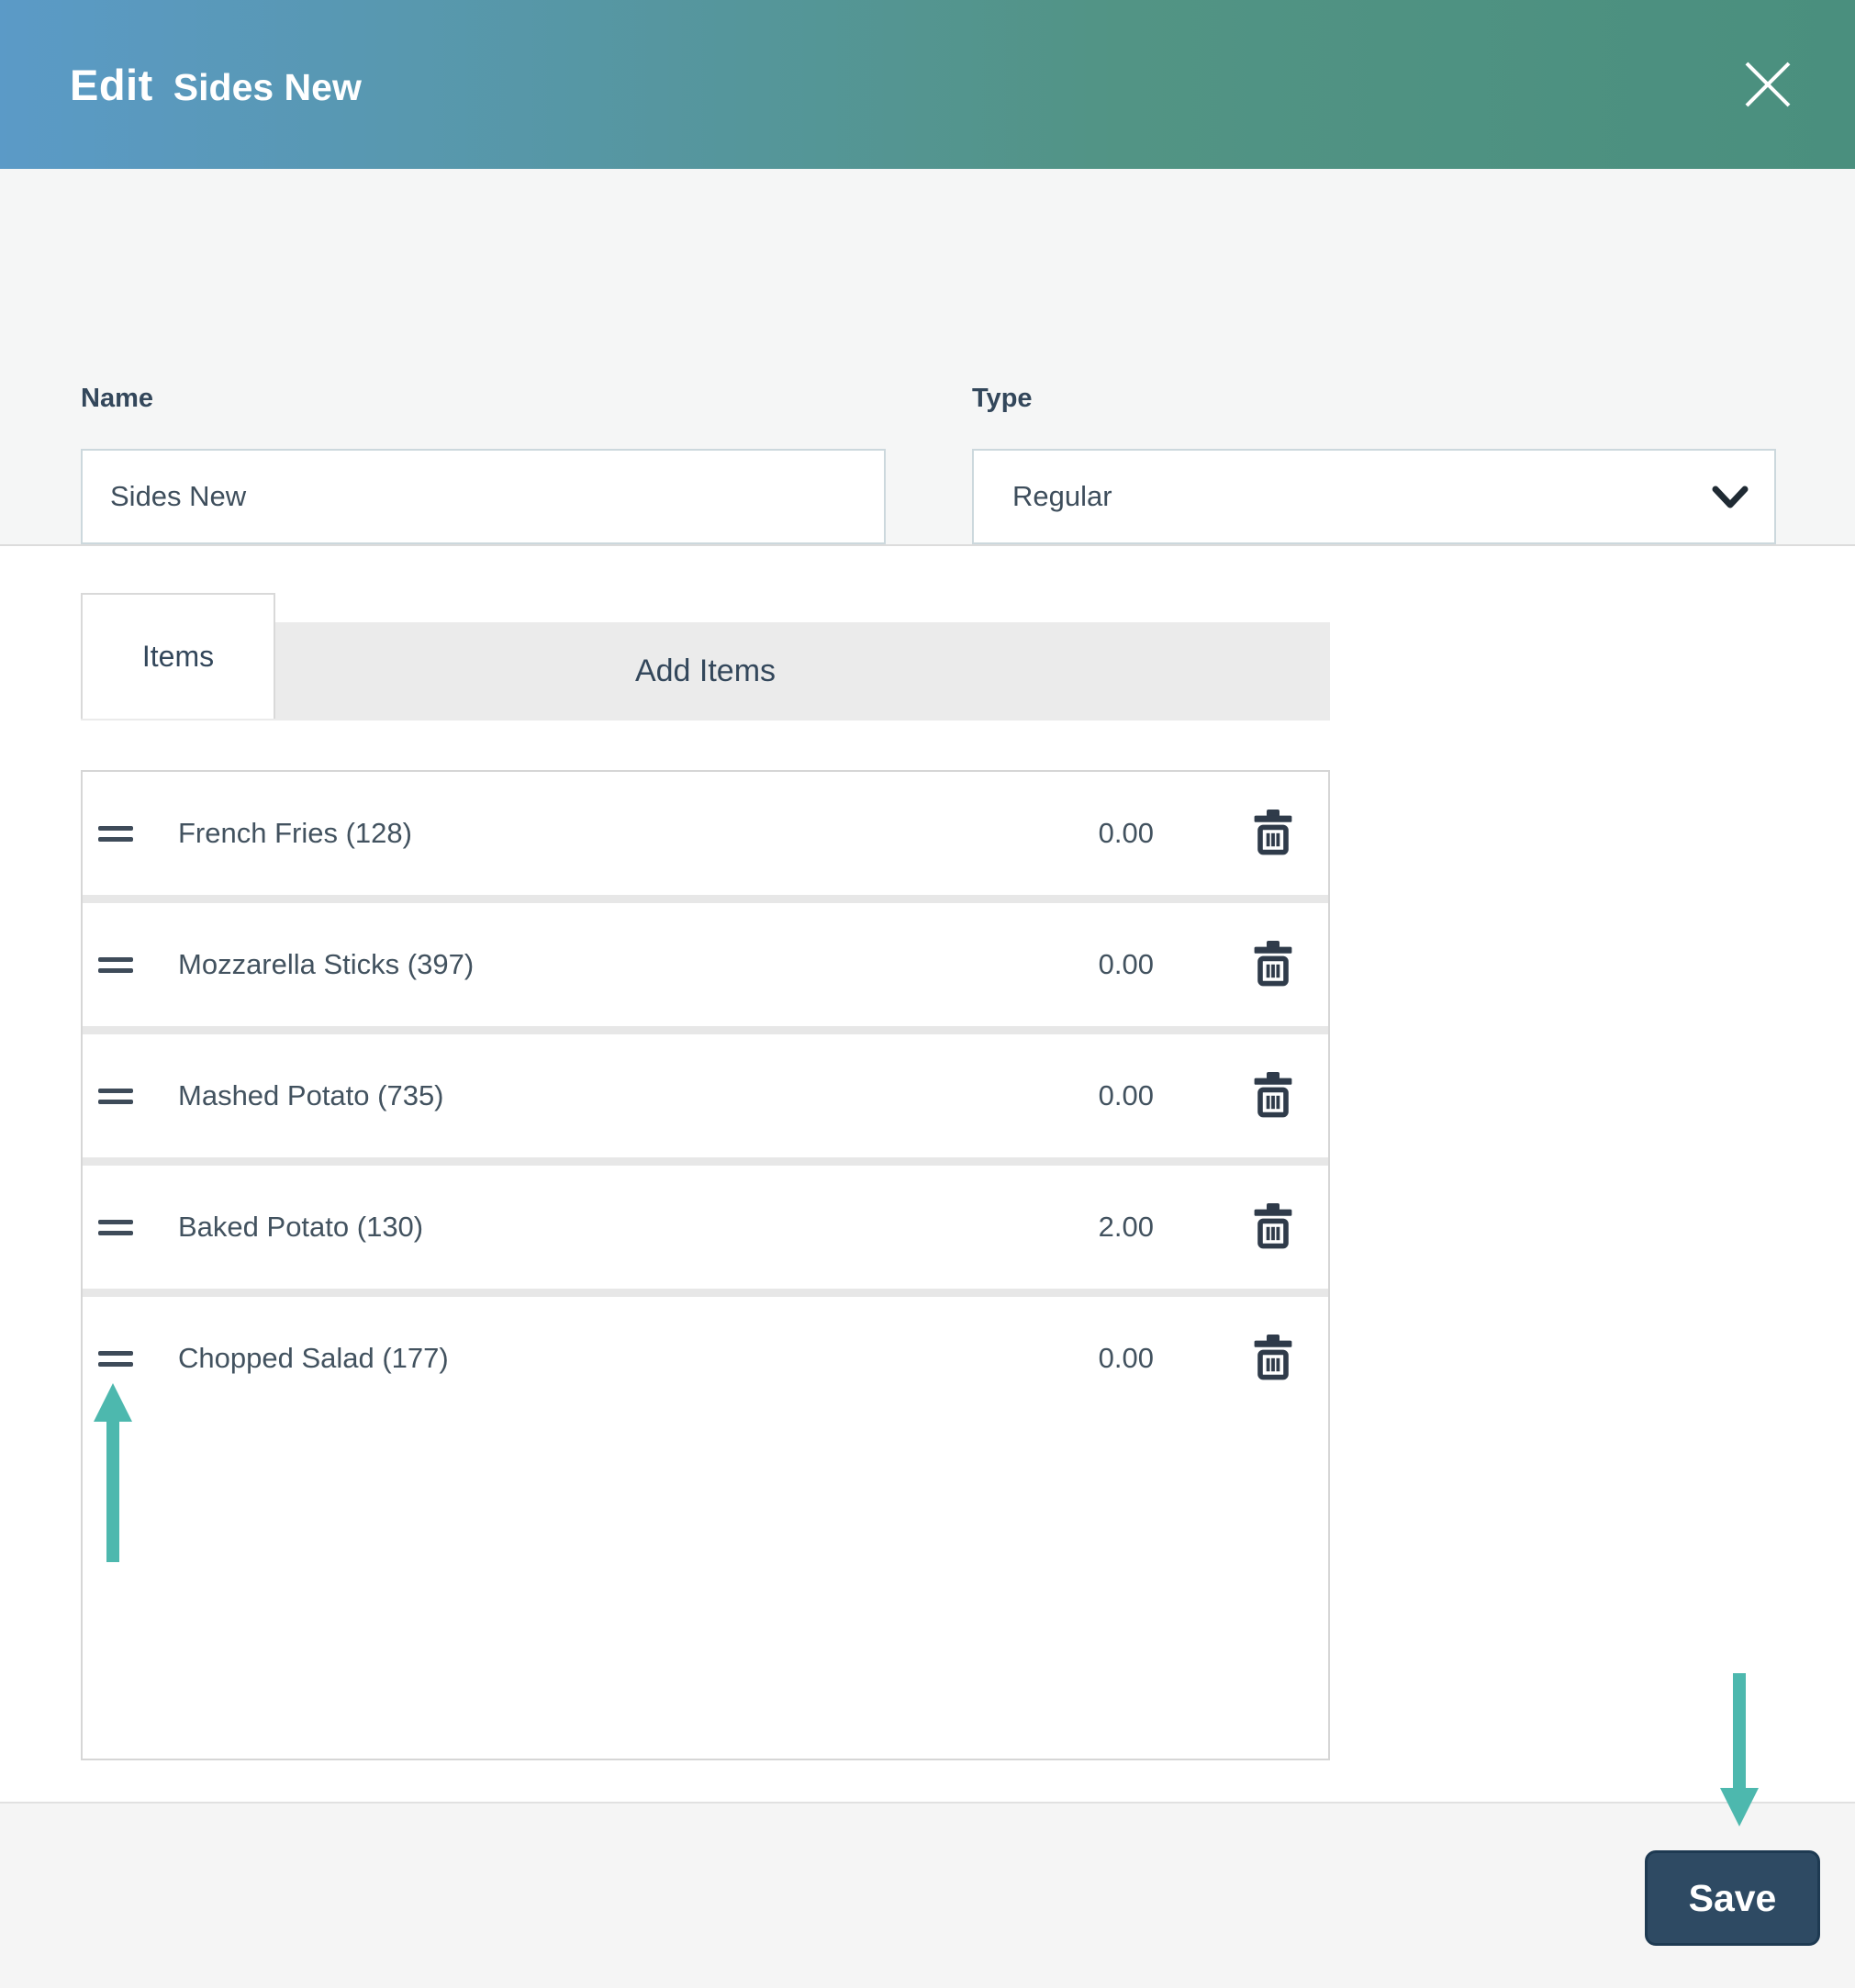  I want to click on tab-items-label: Items, so click(178, 656).